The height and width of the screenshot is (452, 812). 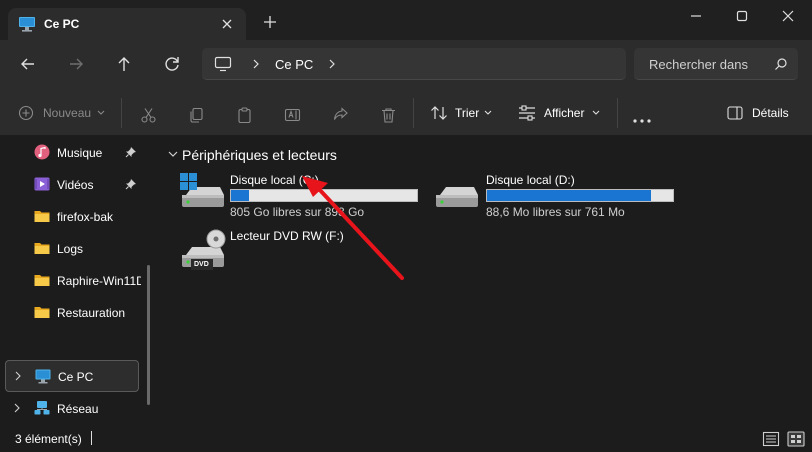 I want to click on title-bar: Ce PC, so click(x=406, y=20).